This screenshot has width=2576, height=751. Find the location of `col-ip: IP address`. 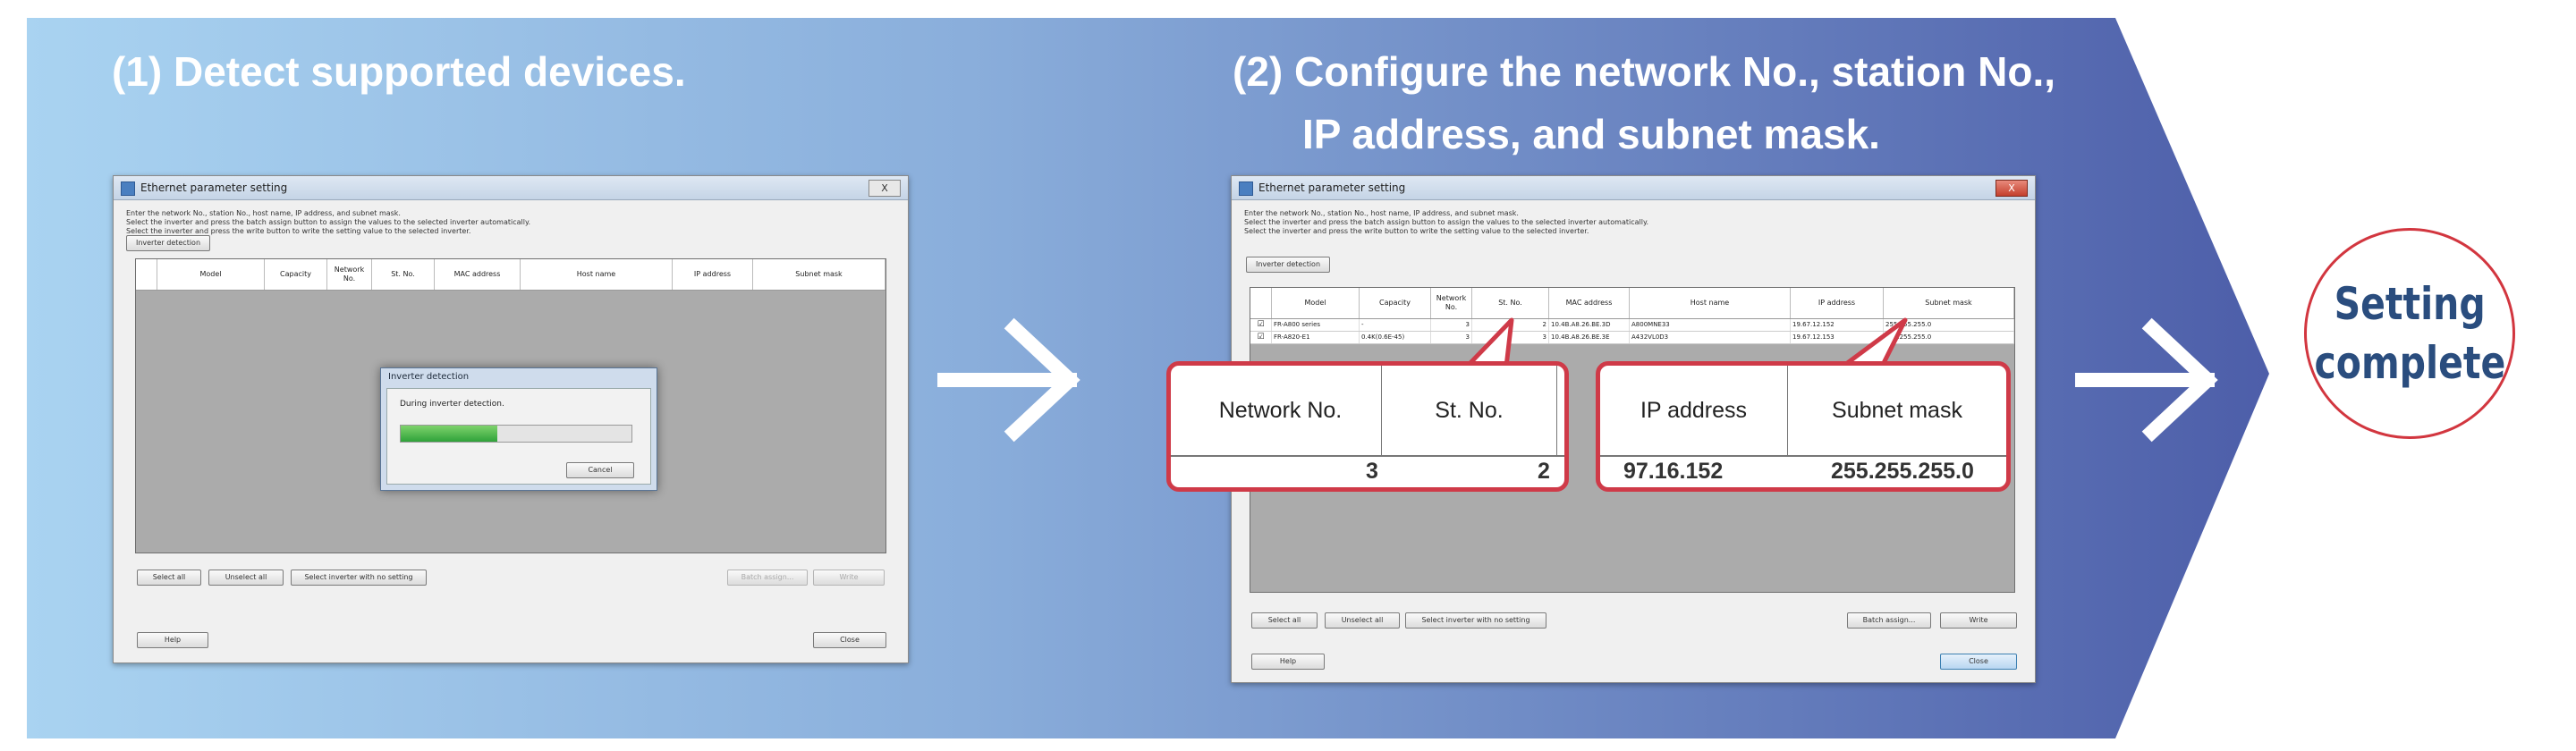

col-ip: IP address is located at coordinates (713, 274).